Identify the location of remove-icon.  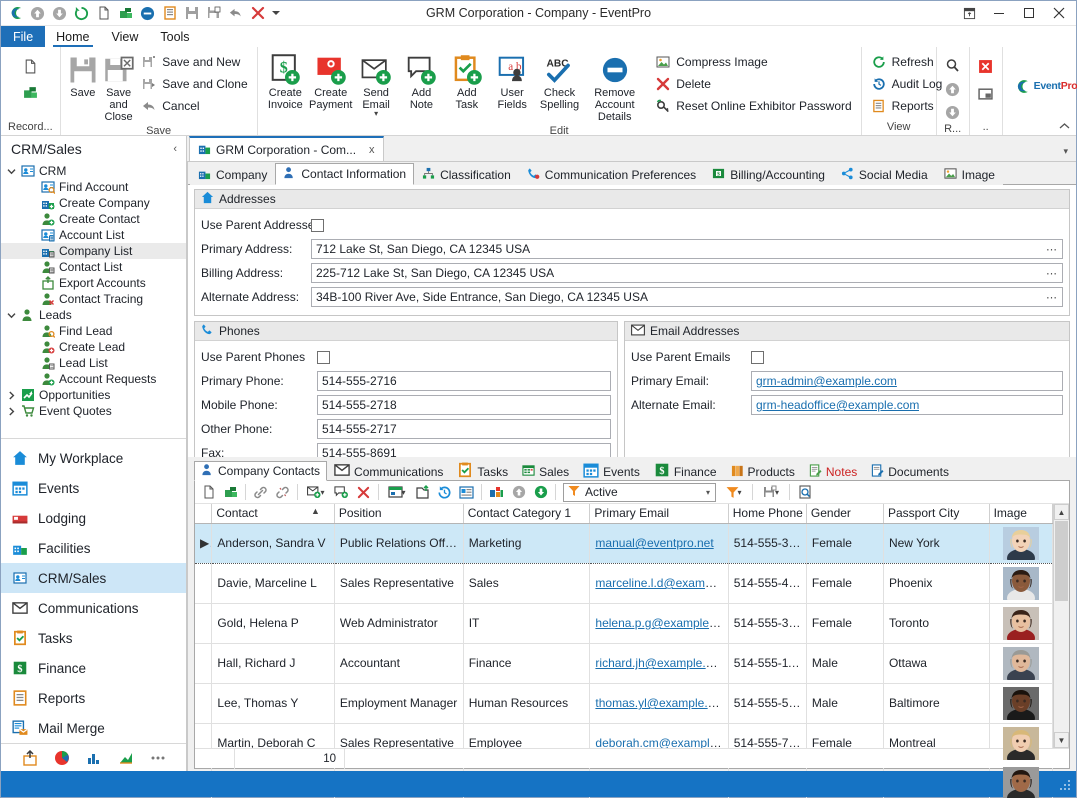
(147, 13).